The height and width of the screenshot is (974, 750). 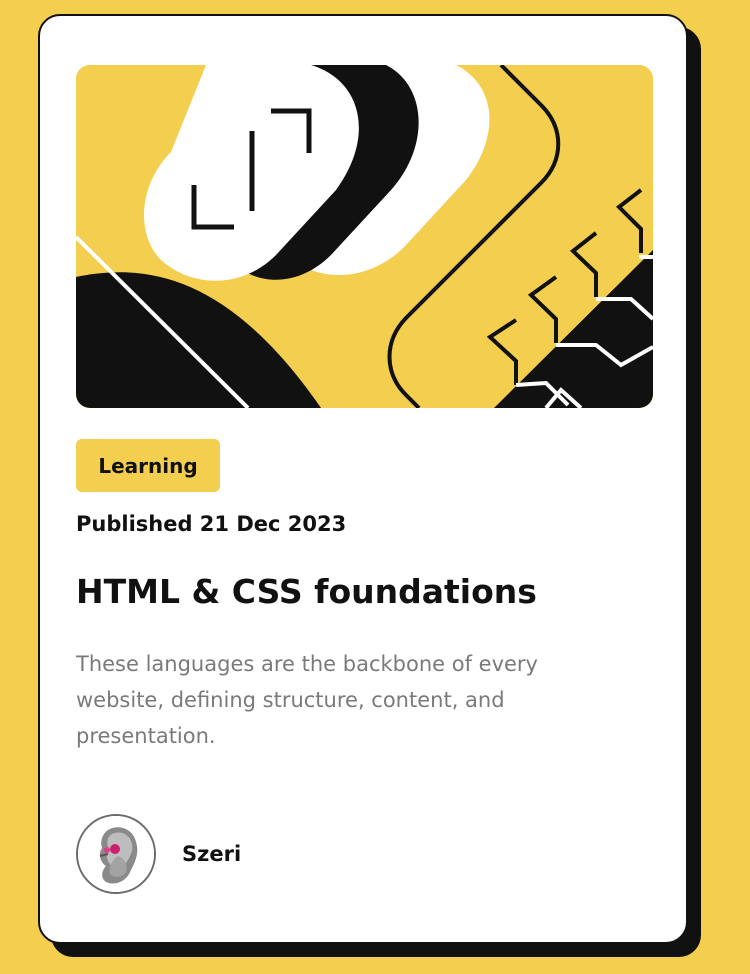 I want to click on card-title: HTML & CSS foundations, so click(x=306, y=591).